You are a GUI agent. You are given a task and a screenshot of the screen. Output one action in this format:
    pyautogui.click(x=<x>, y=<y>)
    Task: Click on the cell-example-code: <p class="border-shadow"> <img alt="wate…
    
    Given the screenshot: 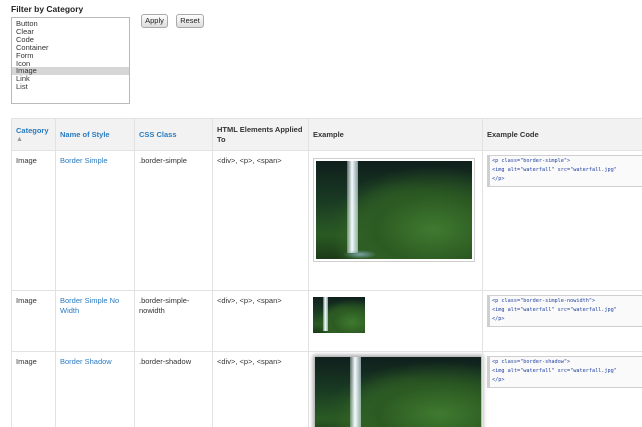 What is the action you would take?
    pyautogui.click(x=562, y=389)
    